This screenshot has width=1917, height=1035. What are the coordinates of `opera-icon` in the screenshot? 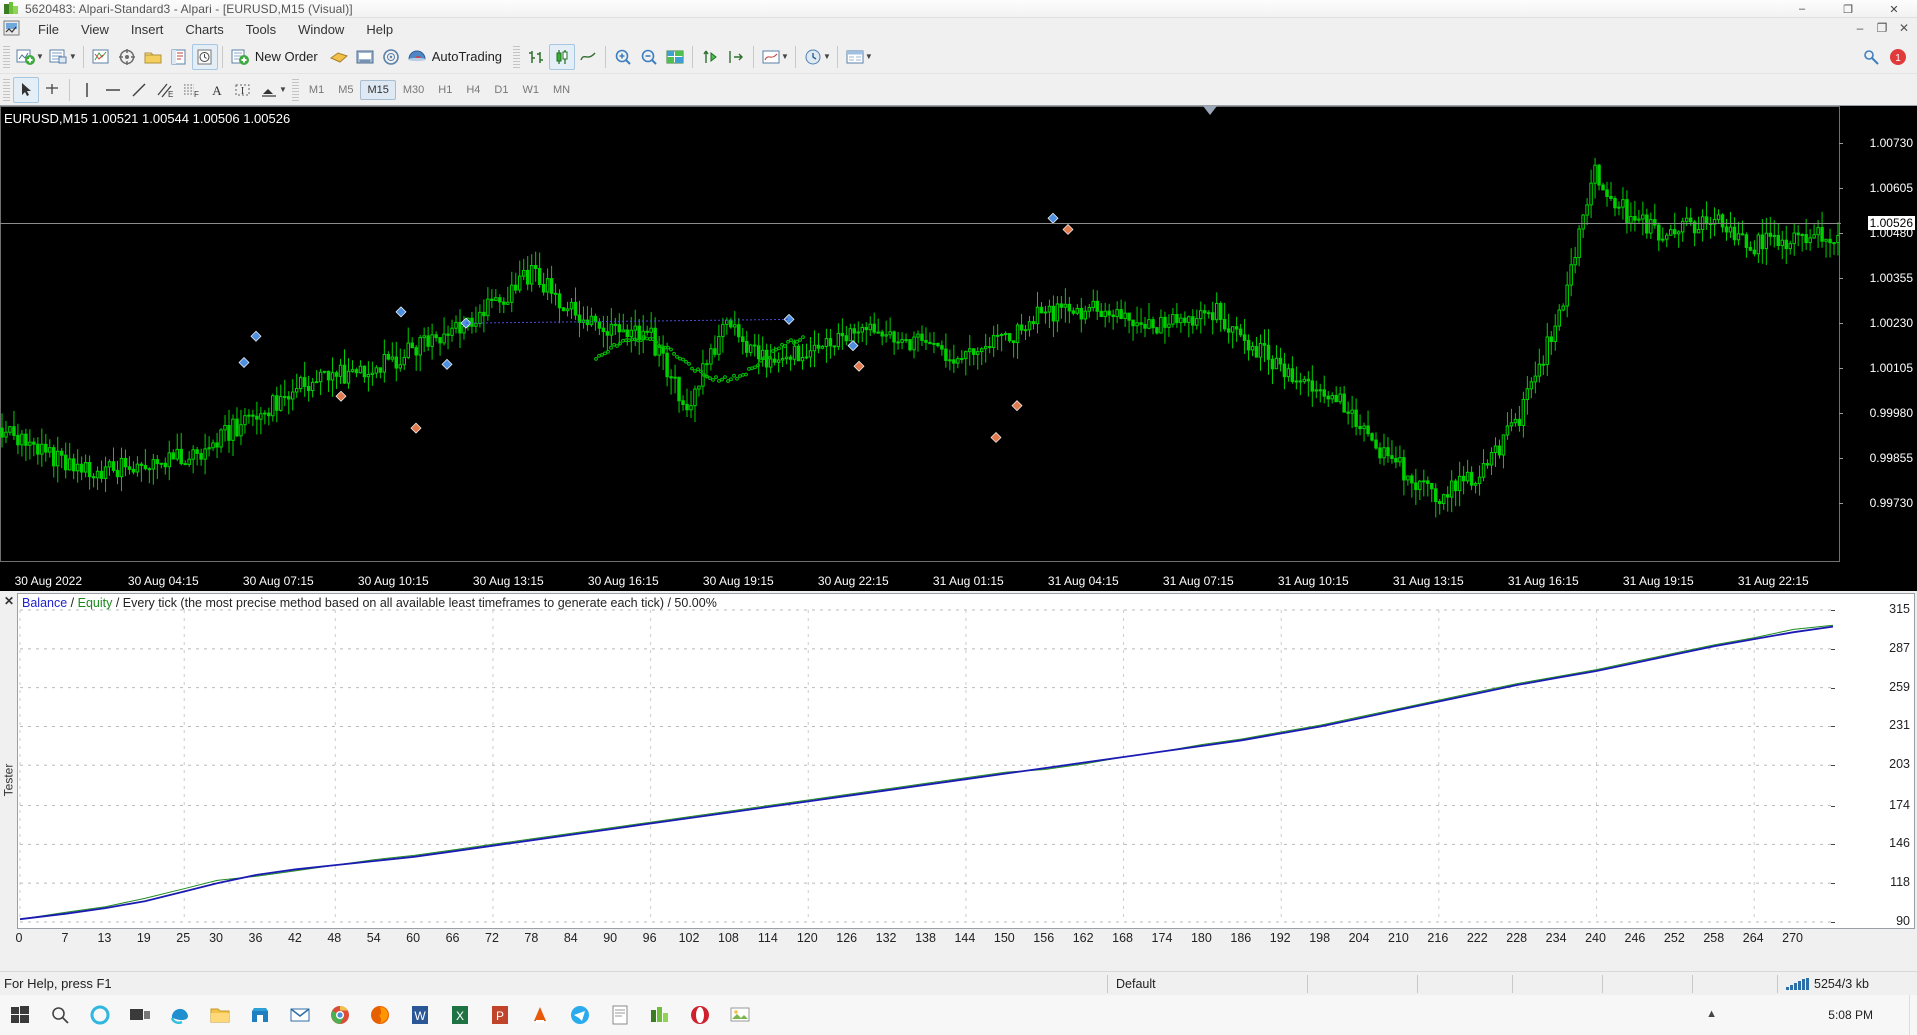 It's located at (700, 1015).